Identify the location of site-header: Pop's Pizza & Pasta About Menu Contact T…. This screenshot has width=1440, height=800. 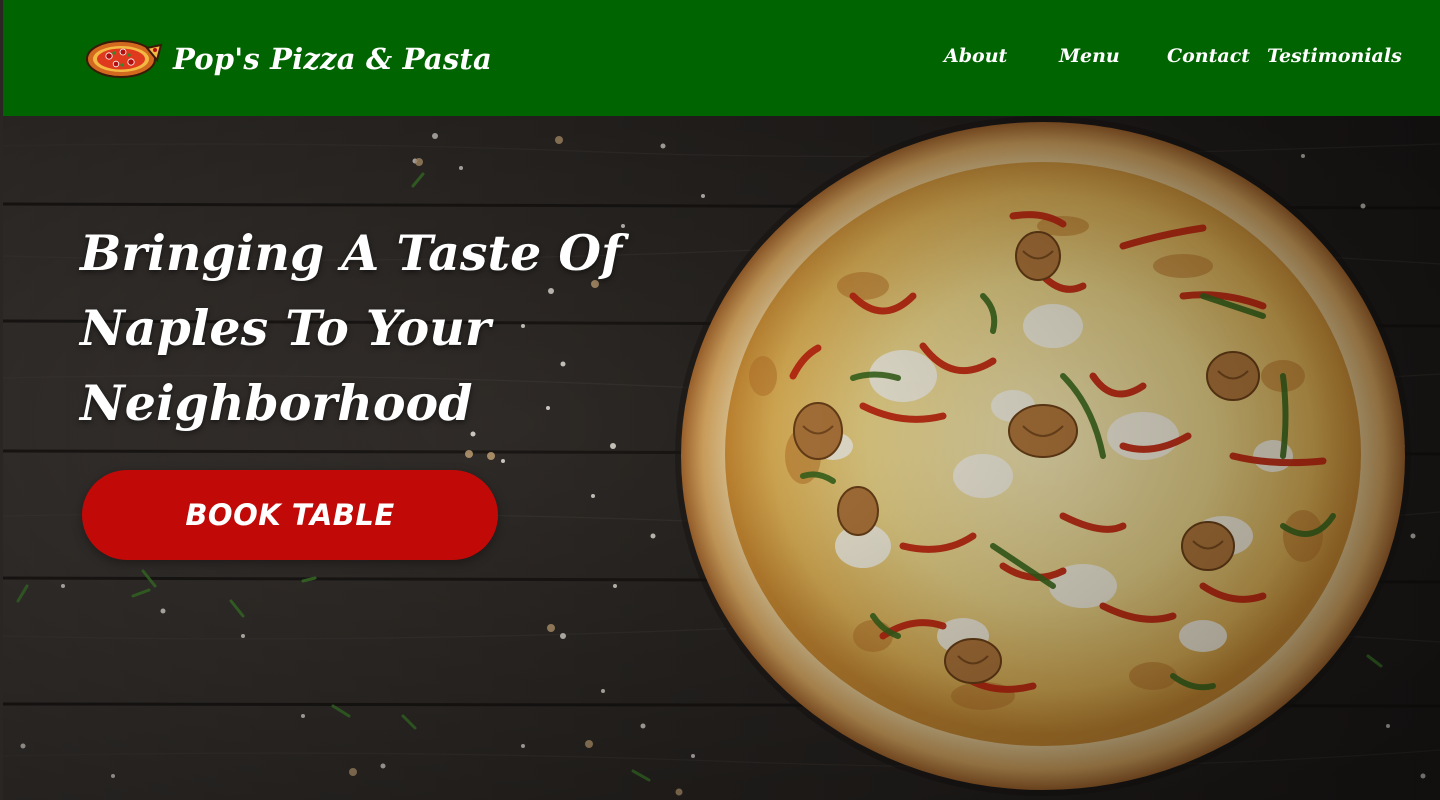
(721, 58).